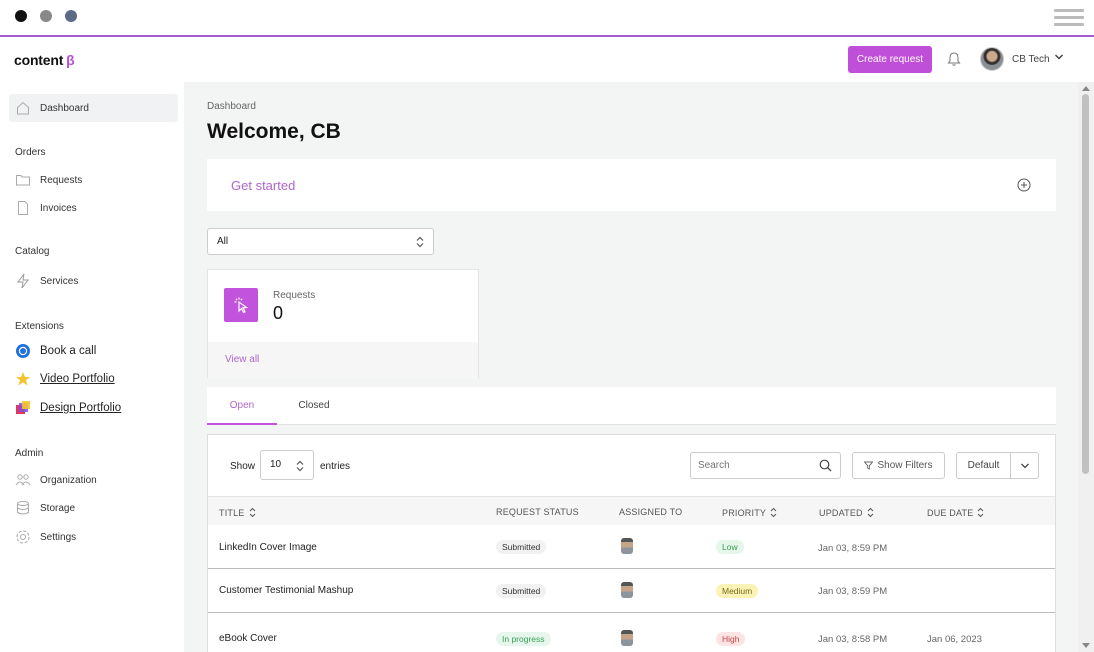  Describe the element at coordinates (731, 639) in the screenshot. I see `priority-badge: High` at that location.